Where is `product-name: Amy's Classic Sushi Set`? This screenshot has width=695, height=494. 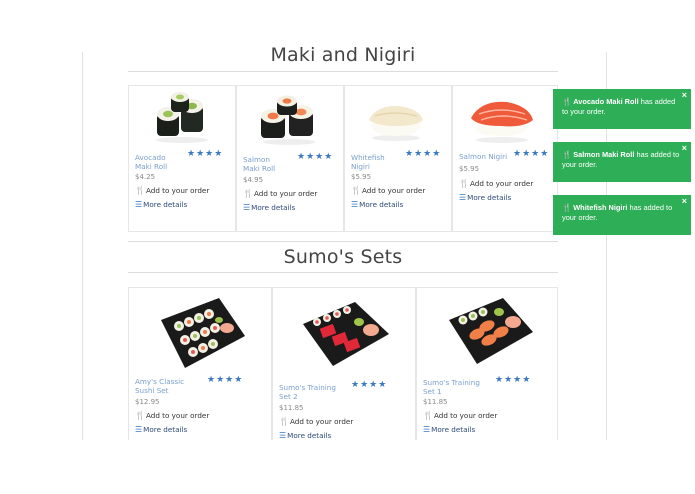 product-name: Amy's Classic Sushi Set is located at coordinates (165, 386).